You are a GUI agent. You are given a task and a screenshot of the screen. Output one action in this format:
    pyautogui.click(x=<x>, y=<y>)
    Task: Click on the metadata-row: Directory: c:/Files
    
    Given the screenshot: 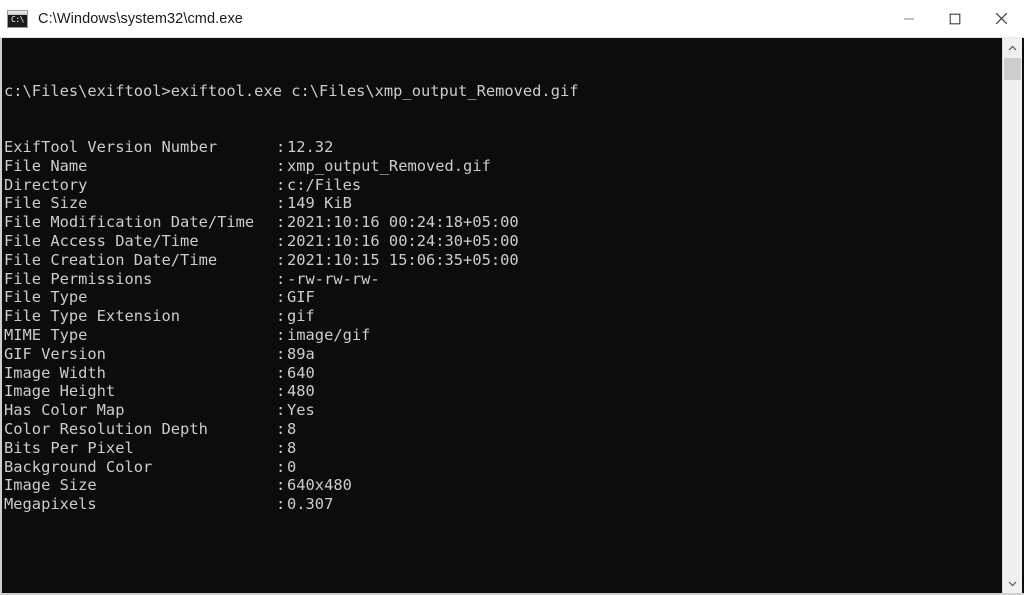 What is the action you would take?
    pyautogui.click(x=503, y=185)
    